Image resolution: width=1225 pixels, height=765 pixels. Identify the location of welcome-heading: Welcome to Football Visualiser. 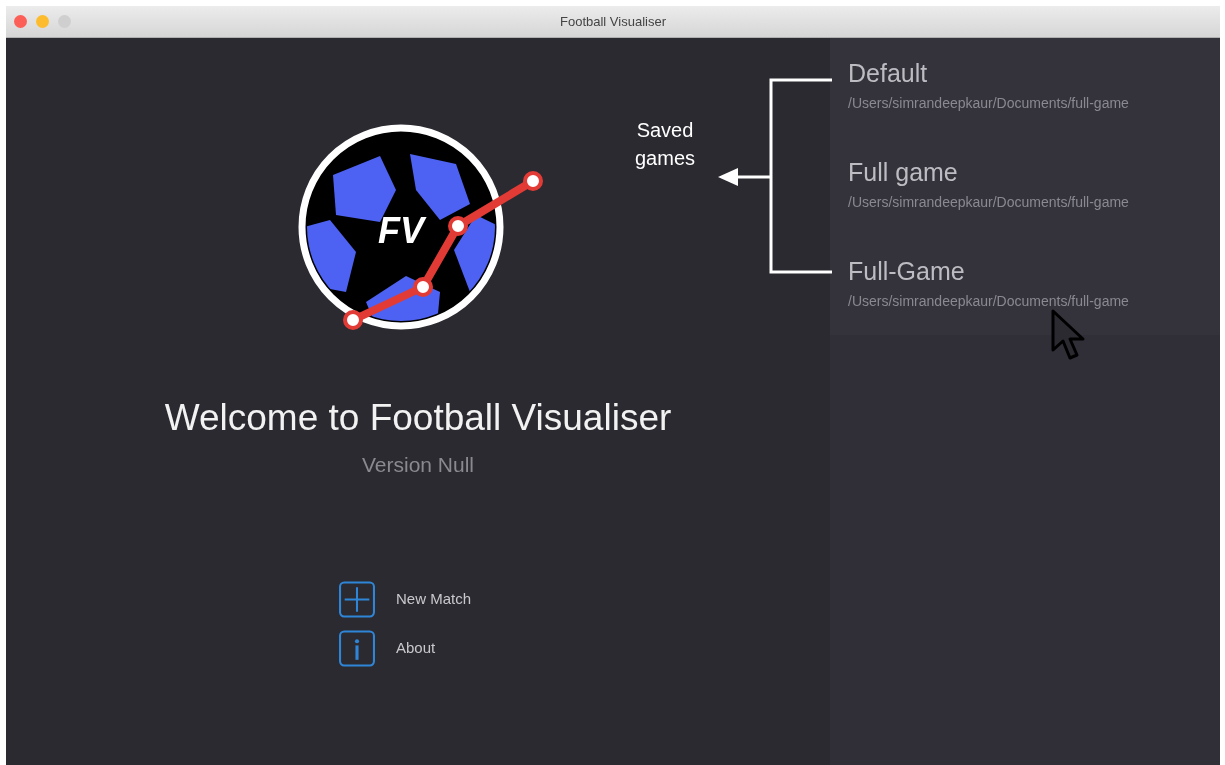
(418, 418).